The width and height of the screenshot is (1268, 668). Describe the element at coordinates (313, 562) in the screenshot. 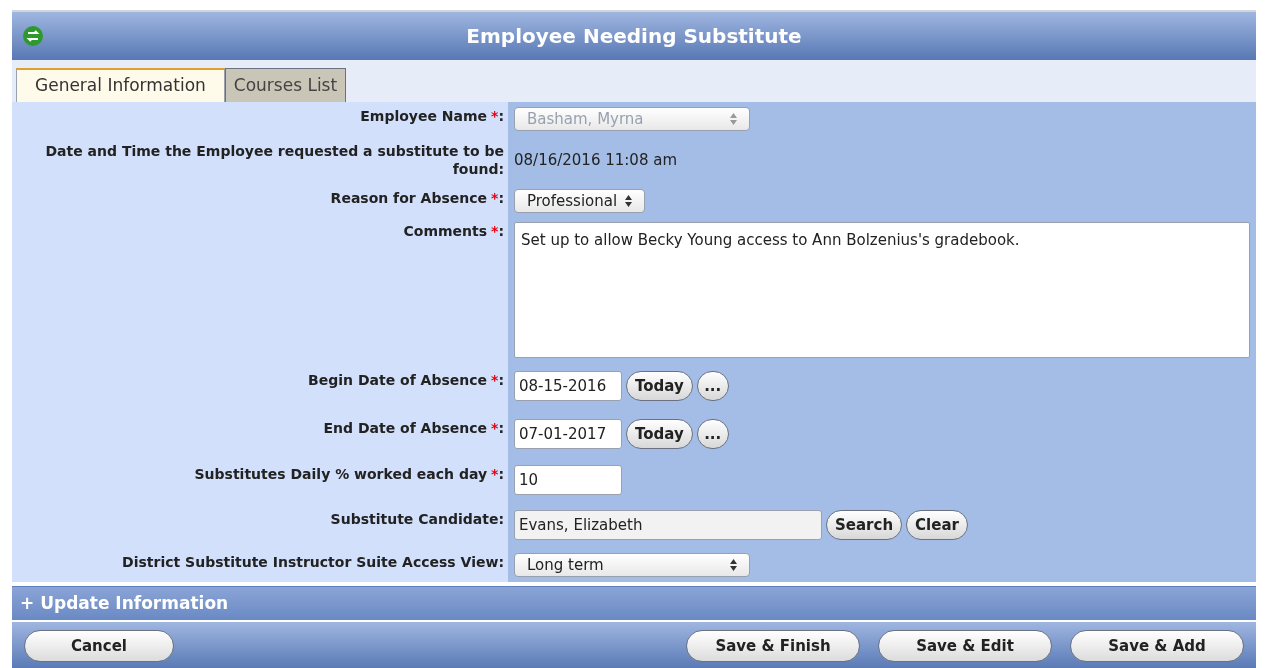

I see `field-label: District Substitute Instructor Suite Access View:` at that location.